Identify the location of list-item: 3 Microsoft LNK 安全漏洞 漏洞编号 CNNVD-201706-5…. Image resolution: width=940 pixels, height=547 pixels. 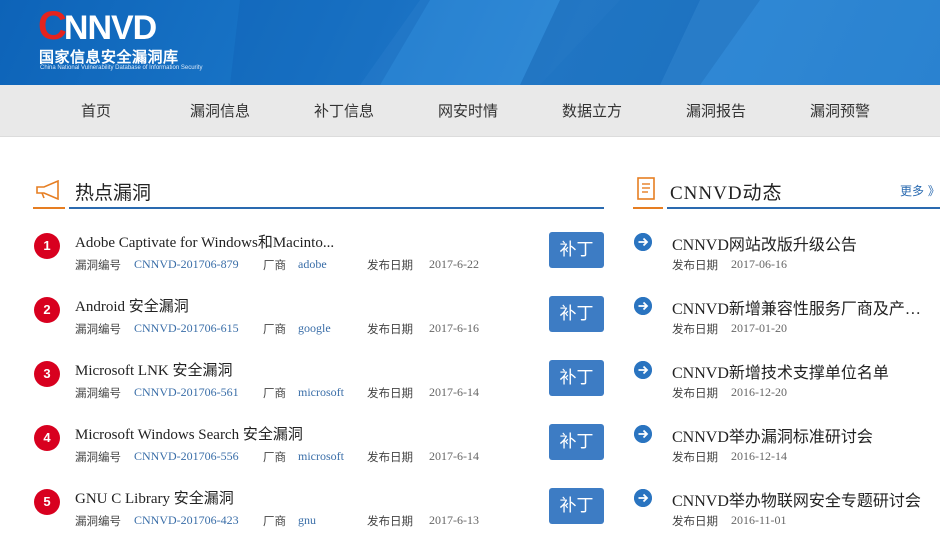
(305, 388).